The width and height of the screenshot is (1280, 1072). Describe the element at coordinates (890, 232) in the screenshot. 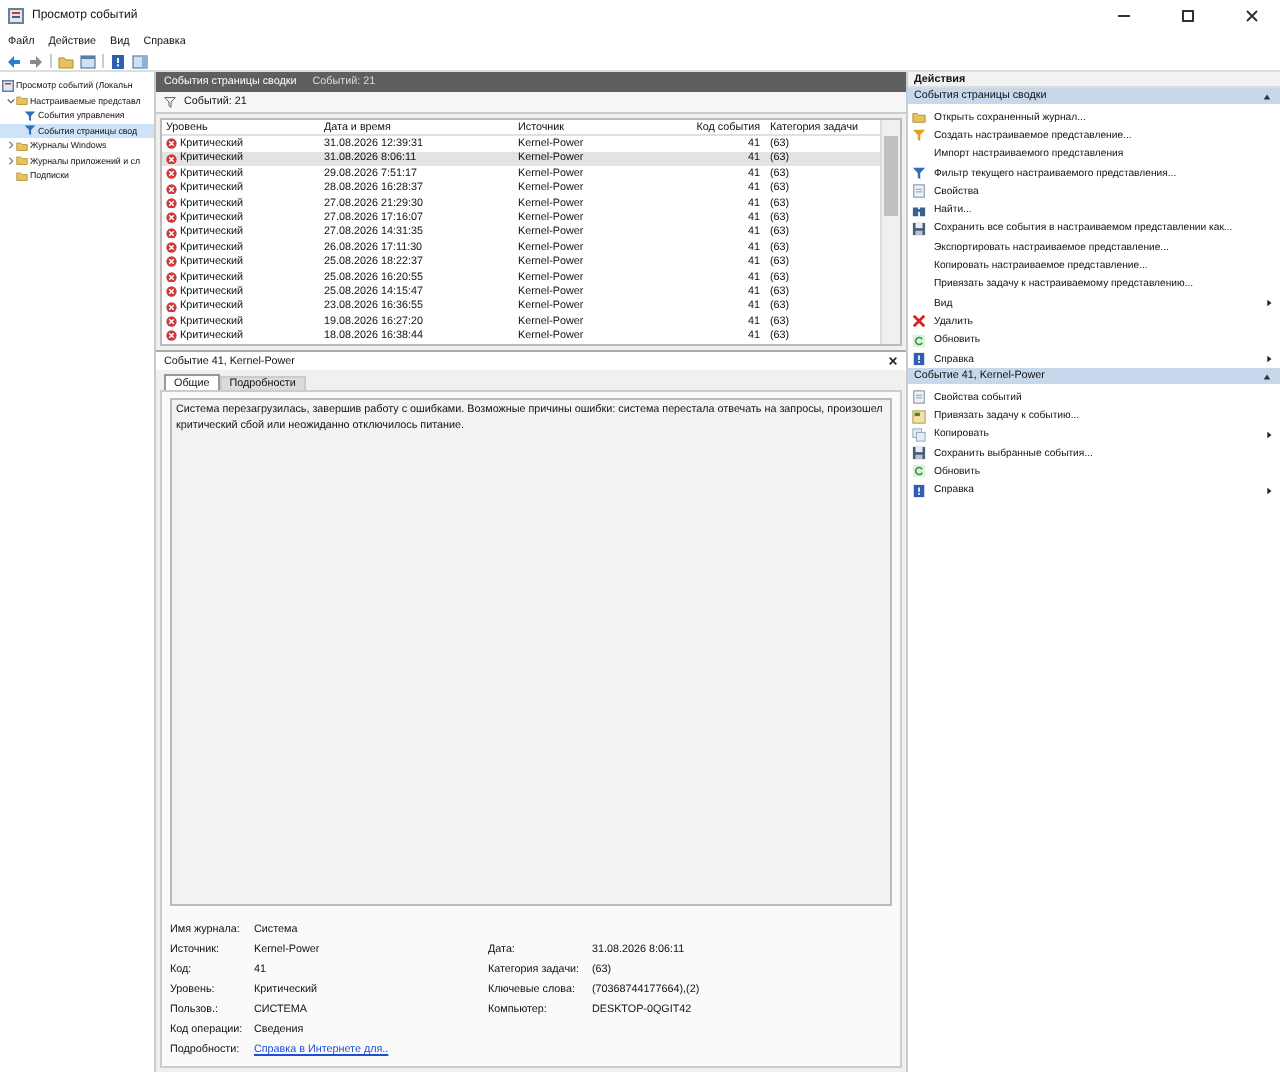

I see `scrollbar` at that location.